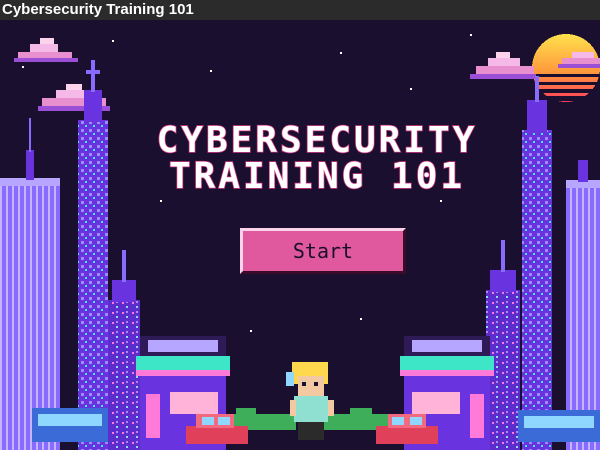  I want to click on start-button: Start, so click(323, 251).